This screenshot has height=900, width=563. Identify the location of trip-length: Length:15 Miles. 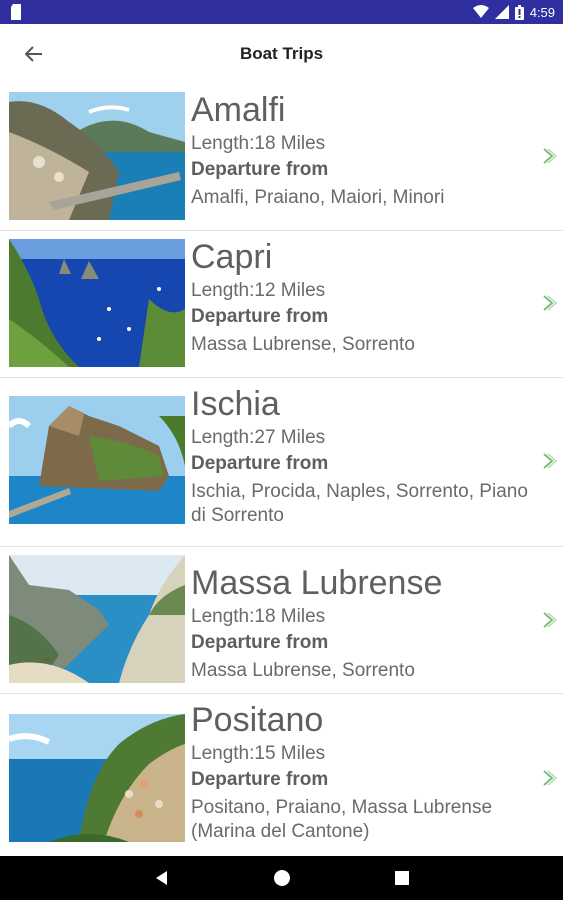
(258, 753).